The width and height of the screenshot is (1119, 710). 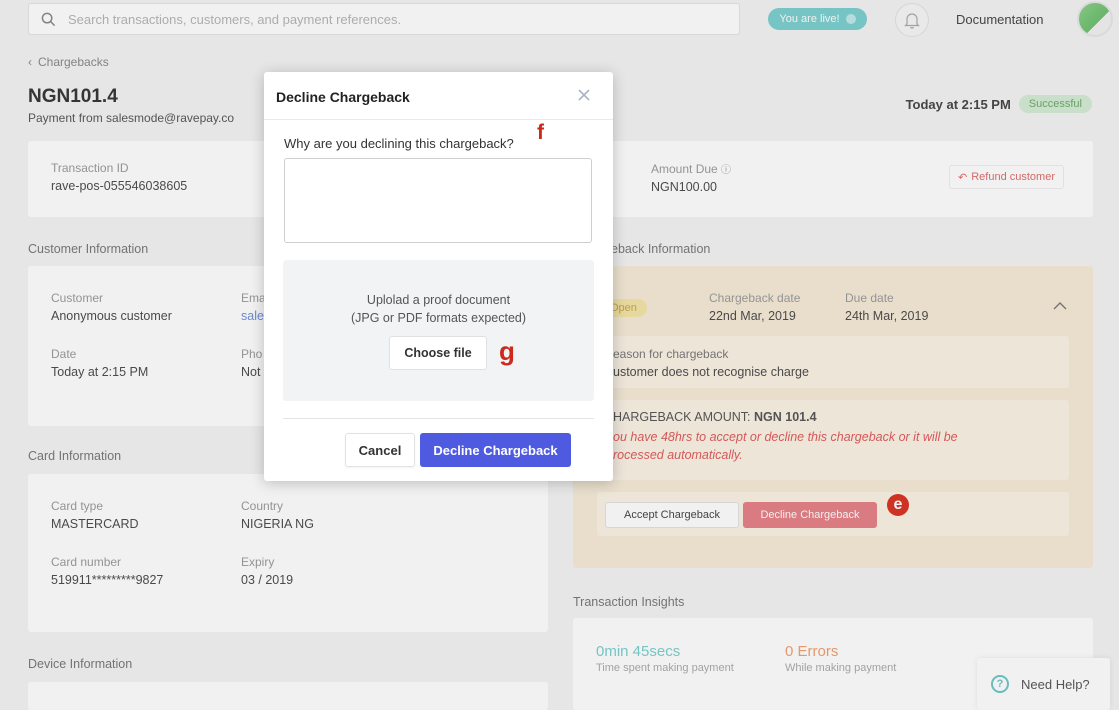 I want to click on decline-reason-label: Why are you declining this chargeback?, so click(x=399, y=143).